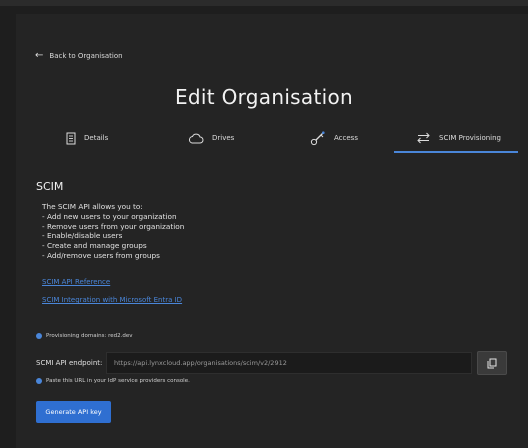 Image resolution: width=528 pixels, height=448 pixels. Describe the element at coordinates (223, 138) in the screenshot. I see `tab-drives-label: Drives` at that location.